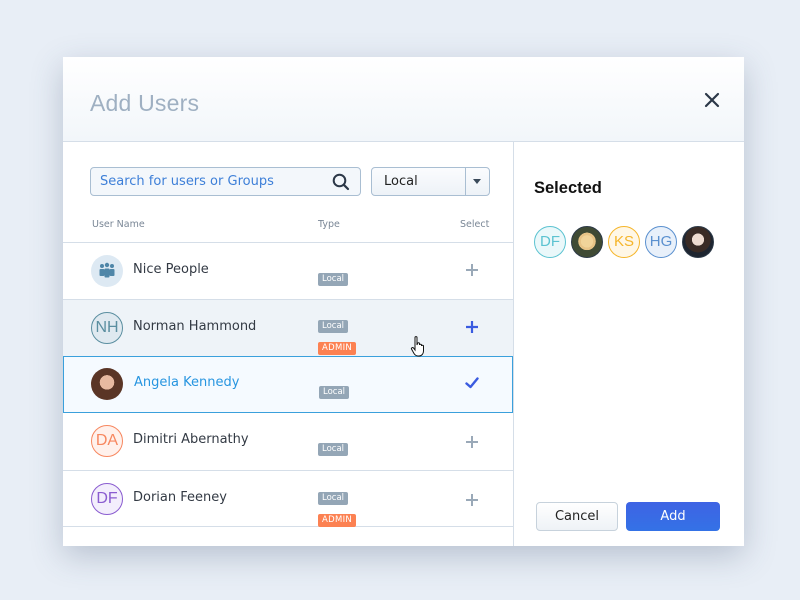  What do you see at coordinates (107, 499) in the screenshot?
I see `avatar: DF` at bounding box center [107, 499].